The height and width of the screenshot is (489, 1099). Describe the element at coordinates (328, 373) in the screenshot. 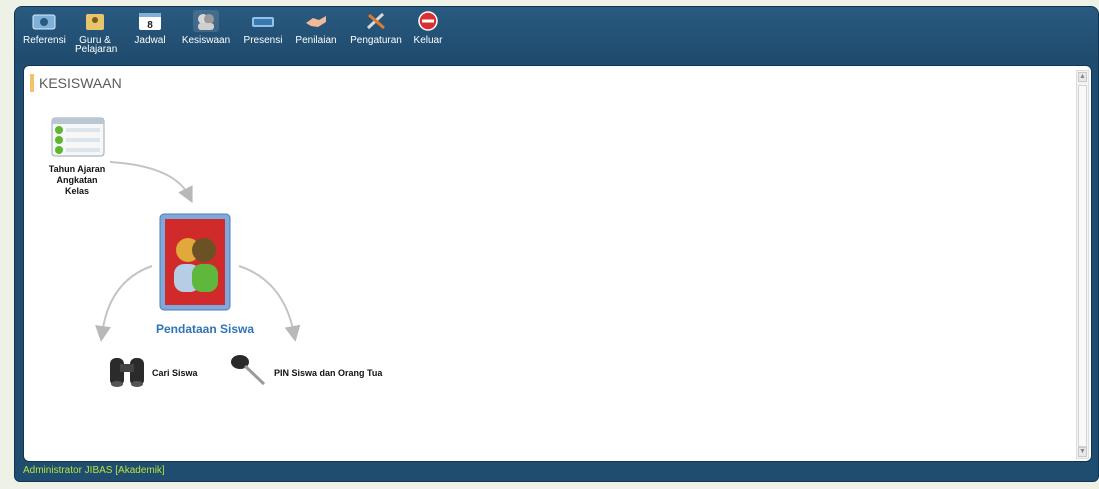

I see `pin-siswa-label: PIN Siswa dan Orang Tua` at that location.